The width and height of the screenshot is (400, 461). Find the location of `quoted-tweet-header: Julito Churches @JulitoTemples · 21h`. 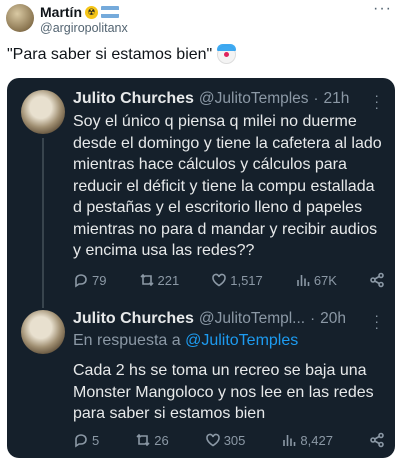

quoted-tweet-header: Julito Churches @JulitoTemples · 21h is located at coordinates (211, 99).